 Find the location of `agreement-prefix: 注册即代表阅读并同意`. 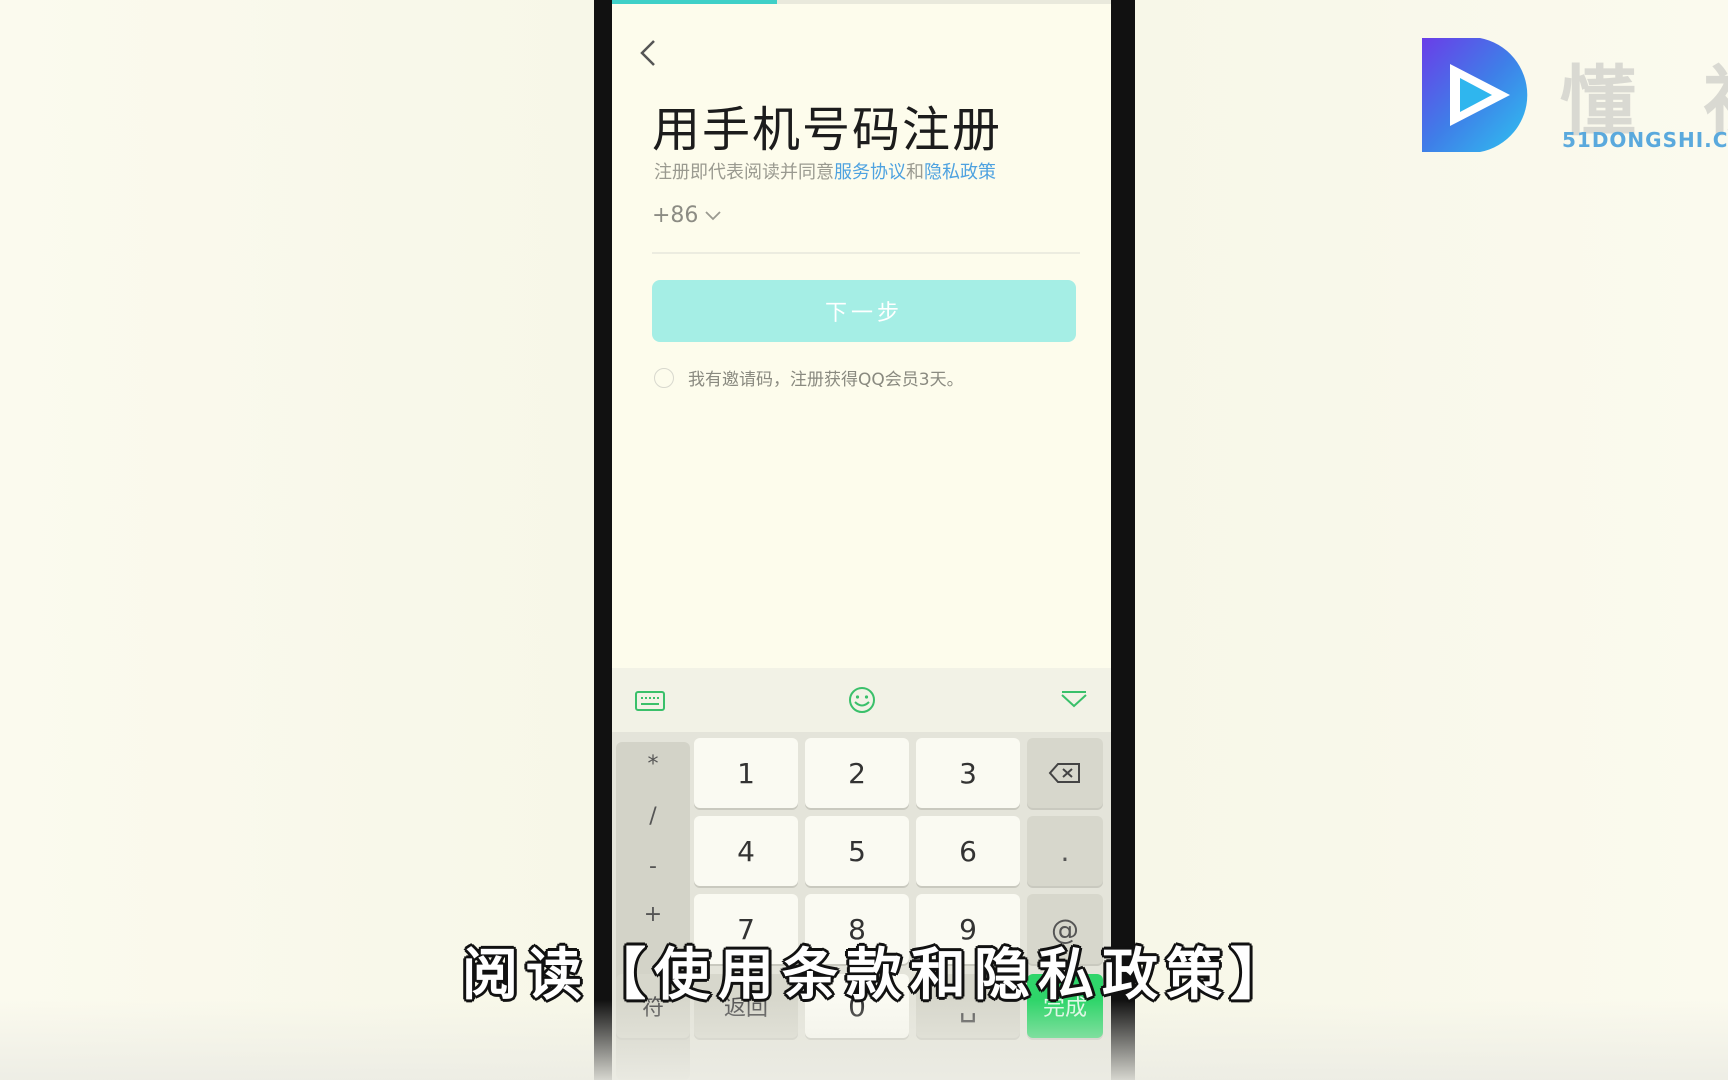

agreement-prefix: 注册即代表阅读并同意 is located at coordinates (744, 172).